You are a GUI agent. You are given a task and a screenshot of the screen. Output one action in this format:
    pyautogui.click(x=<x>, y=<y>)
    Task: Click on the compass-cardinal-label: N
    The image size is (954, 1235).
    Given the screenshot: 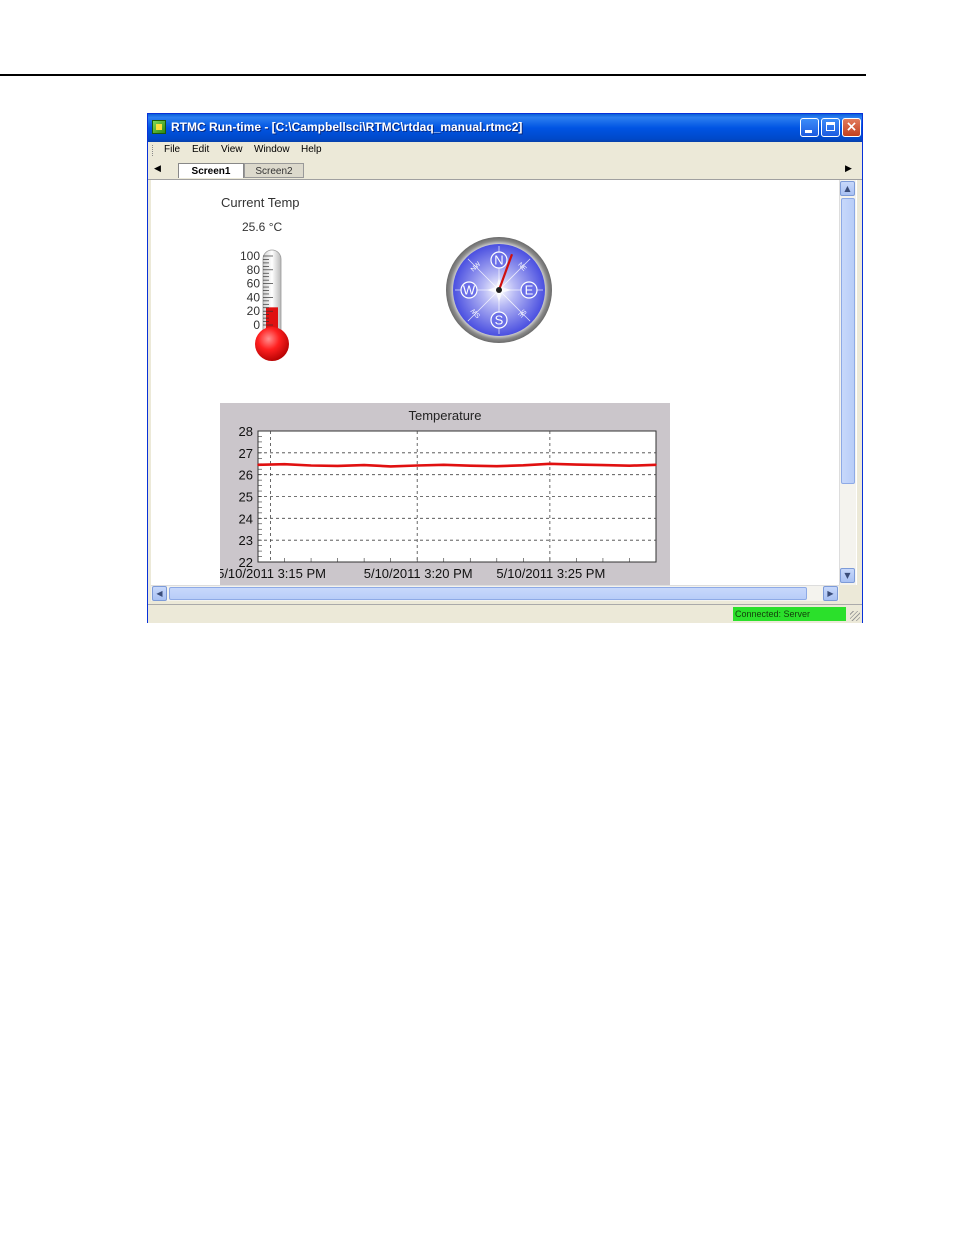 What is the action you would take?
    pyautogui.click(x=498, y=260)
    